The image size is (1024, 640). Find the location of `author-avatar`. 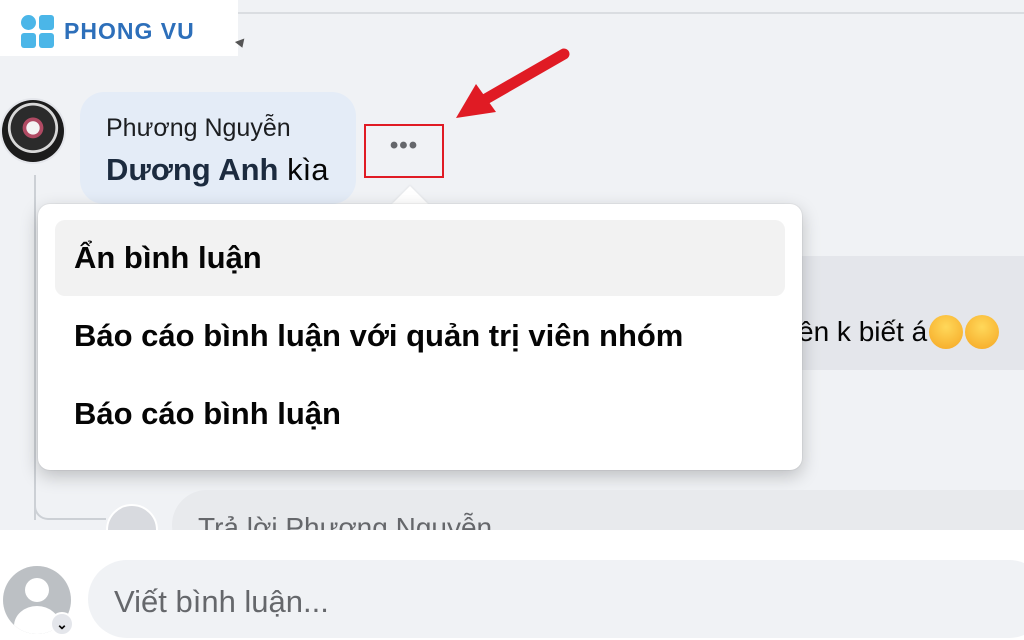

author-avatar is located at coordinates (33, 131).